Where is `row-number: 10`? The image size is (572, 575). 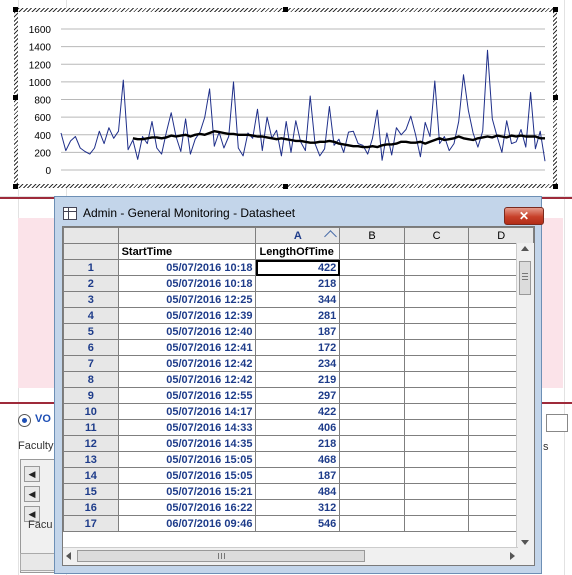 row-number: 10 is located at coordinates (91, 411).